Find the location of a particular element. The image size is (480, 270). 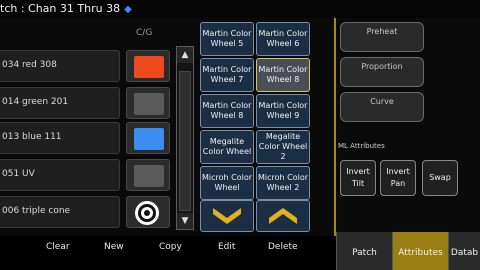

color-wheel-button: Martin Color Wheel 6 is located at coordinates (283, 39).